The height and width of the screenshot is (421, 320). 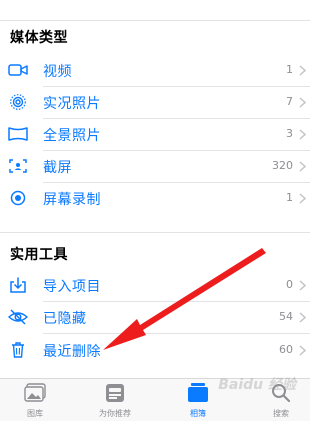 What do you see at coordinates (65, 319) in the screenshot?
I see `list-item-label: 已隐藏` at bounding box center [65, 319].